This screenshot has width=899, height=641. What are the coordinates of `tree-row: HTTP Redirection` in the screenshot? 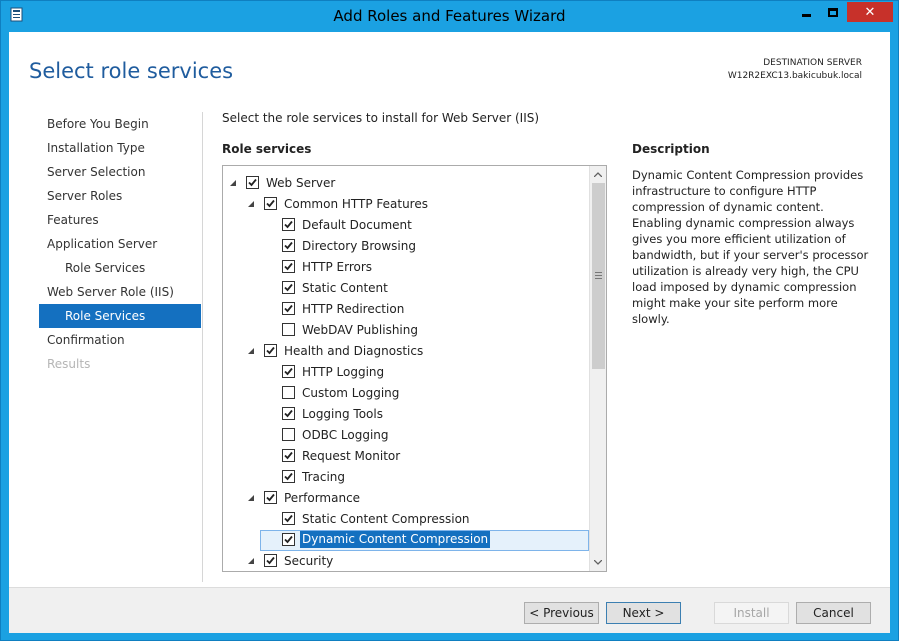 It's located at (406, 309).